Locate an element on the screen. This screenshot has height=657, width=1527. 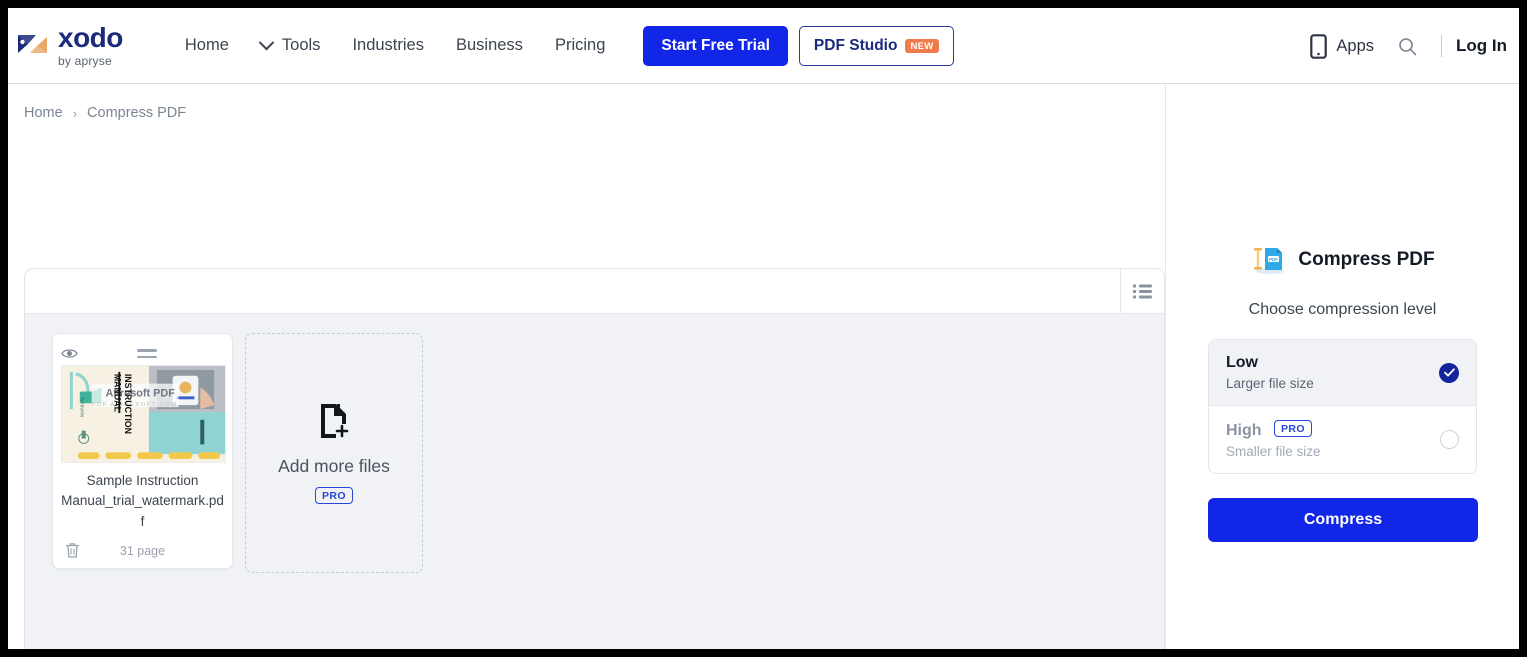
svg-text: INSTRUCTION is located at coordinates (128, 404).